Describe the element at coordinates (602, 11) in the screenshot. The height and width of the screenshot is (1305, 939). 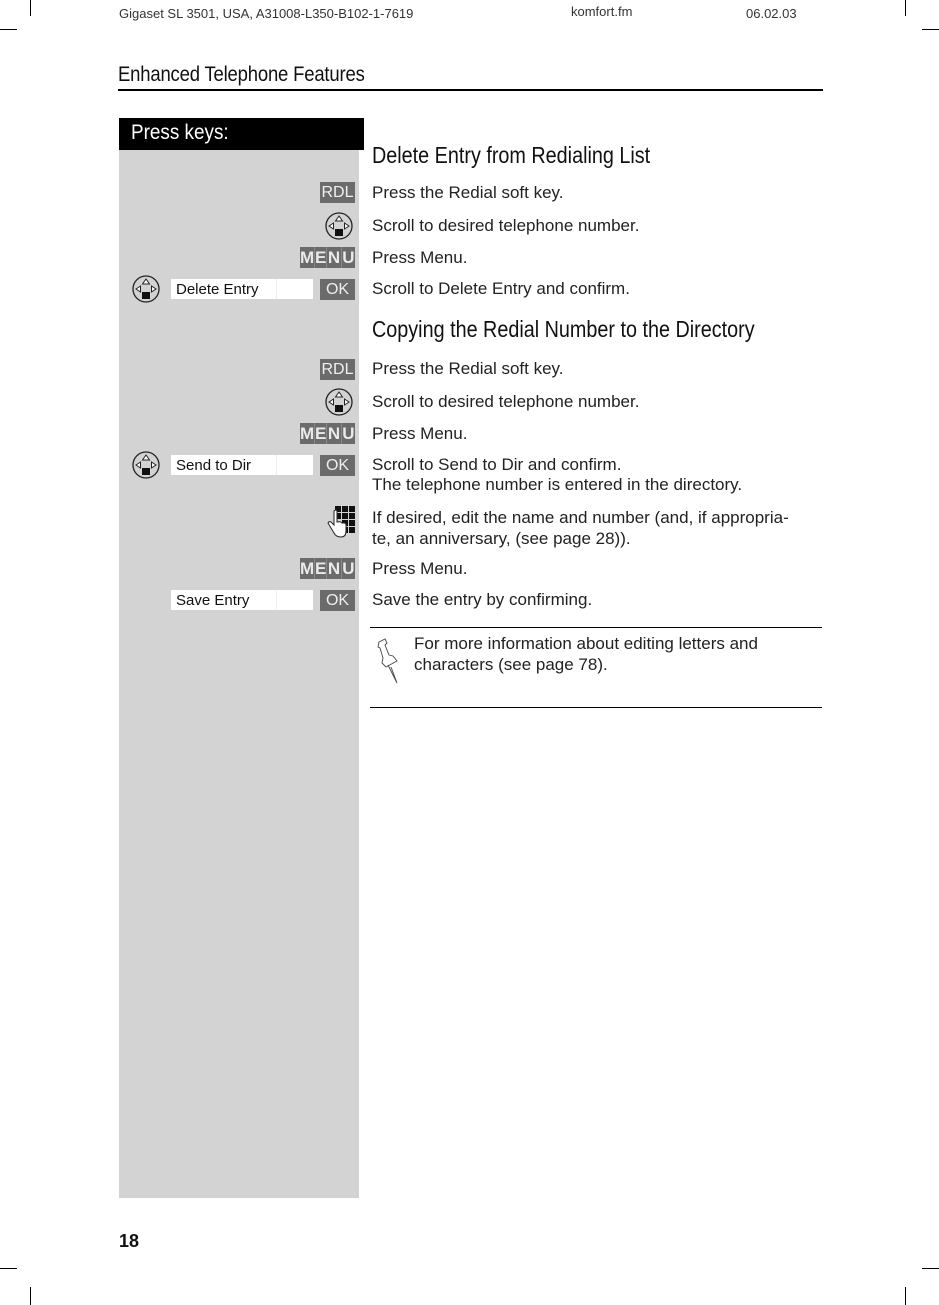
I see `file-name: komfort.fm` at that location.